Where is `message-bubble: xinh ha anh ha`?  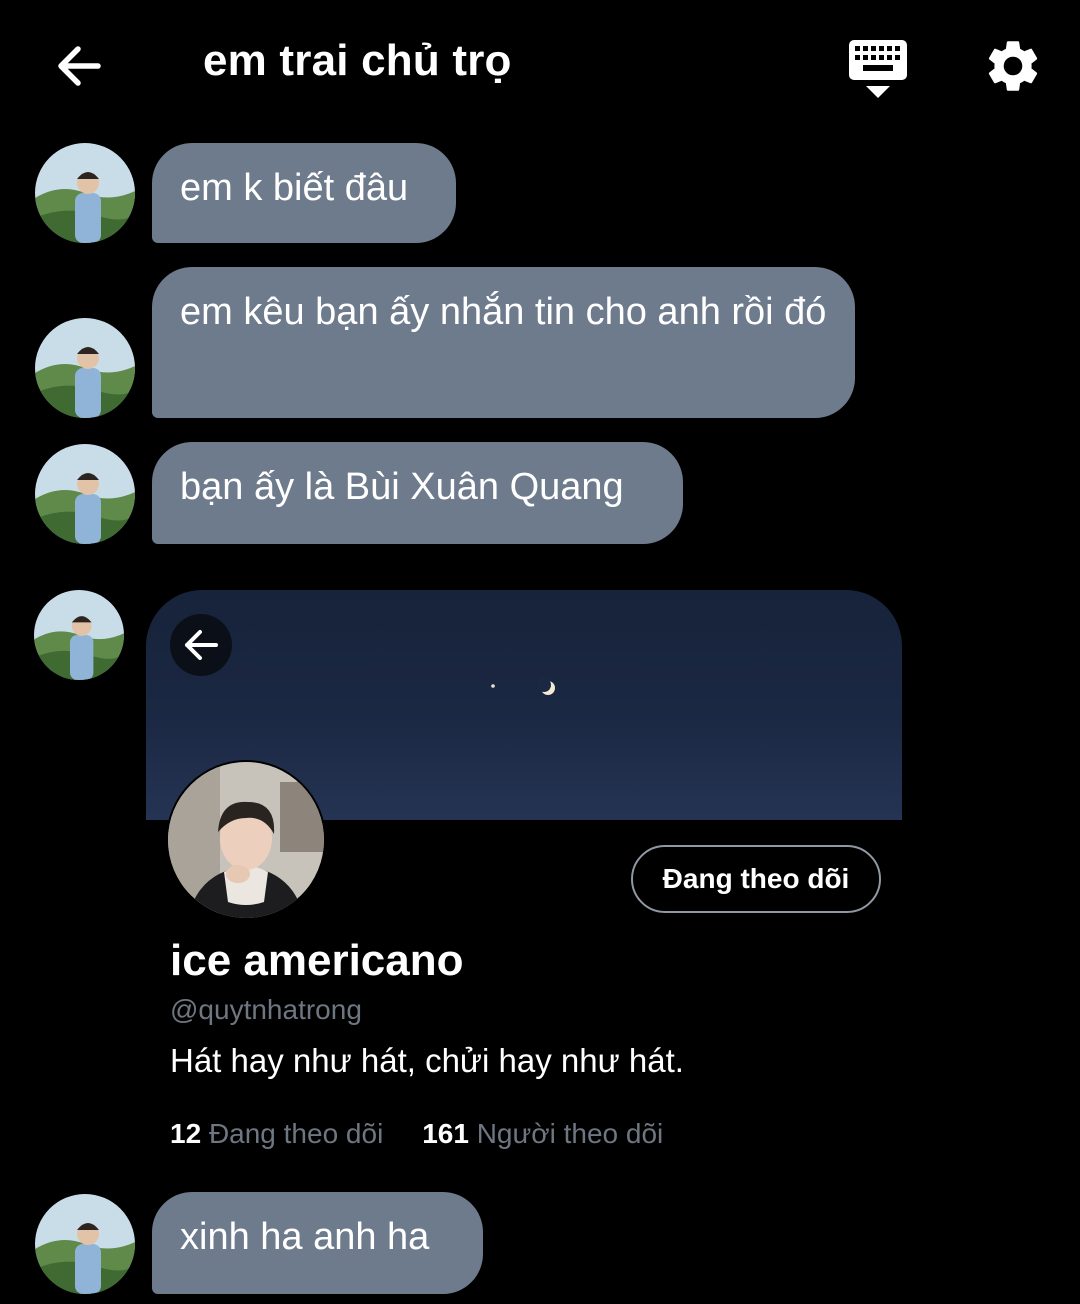
message-bubble: xinh ha anh ha is located at coordinates (317, 1243).